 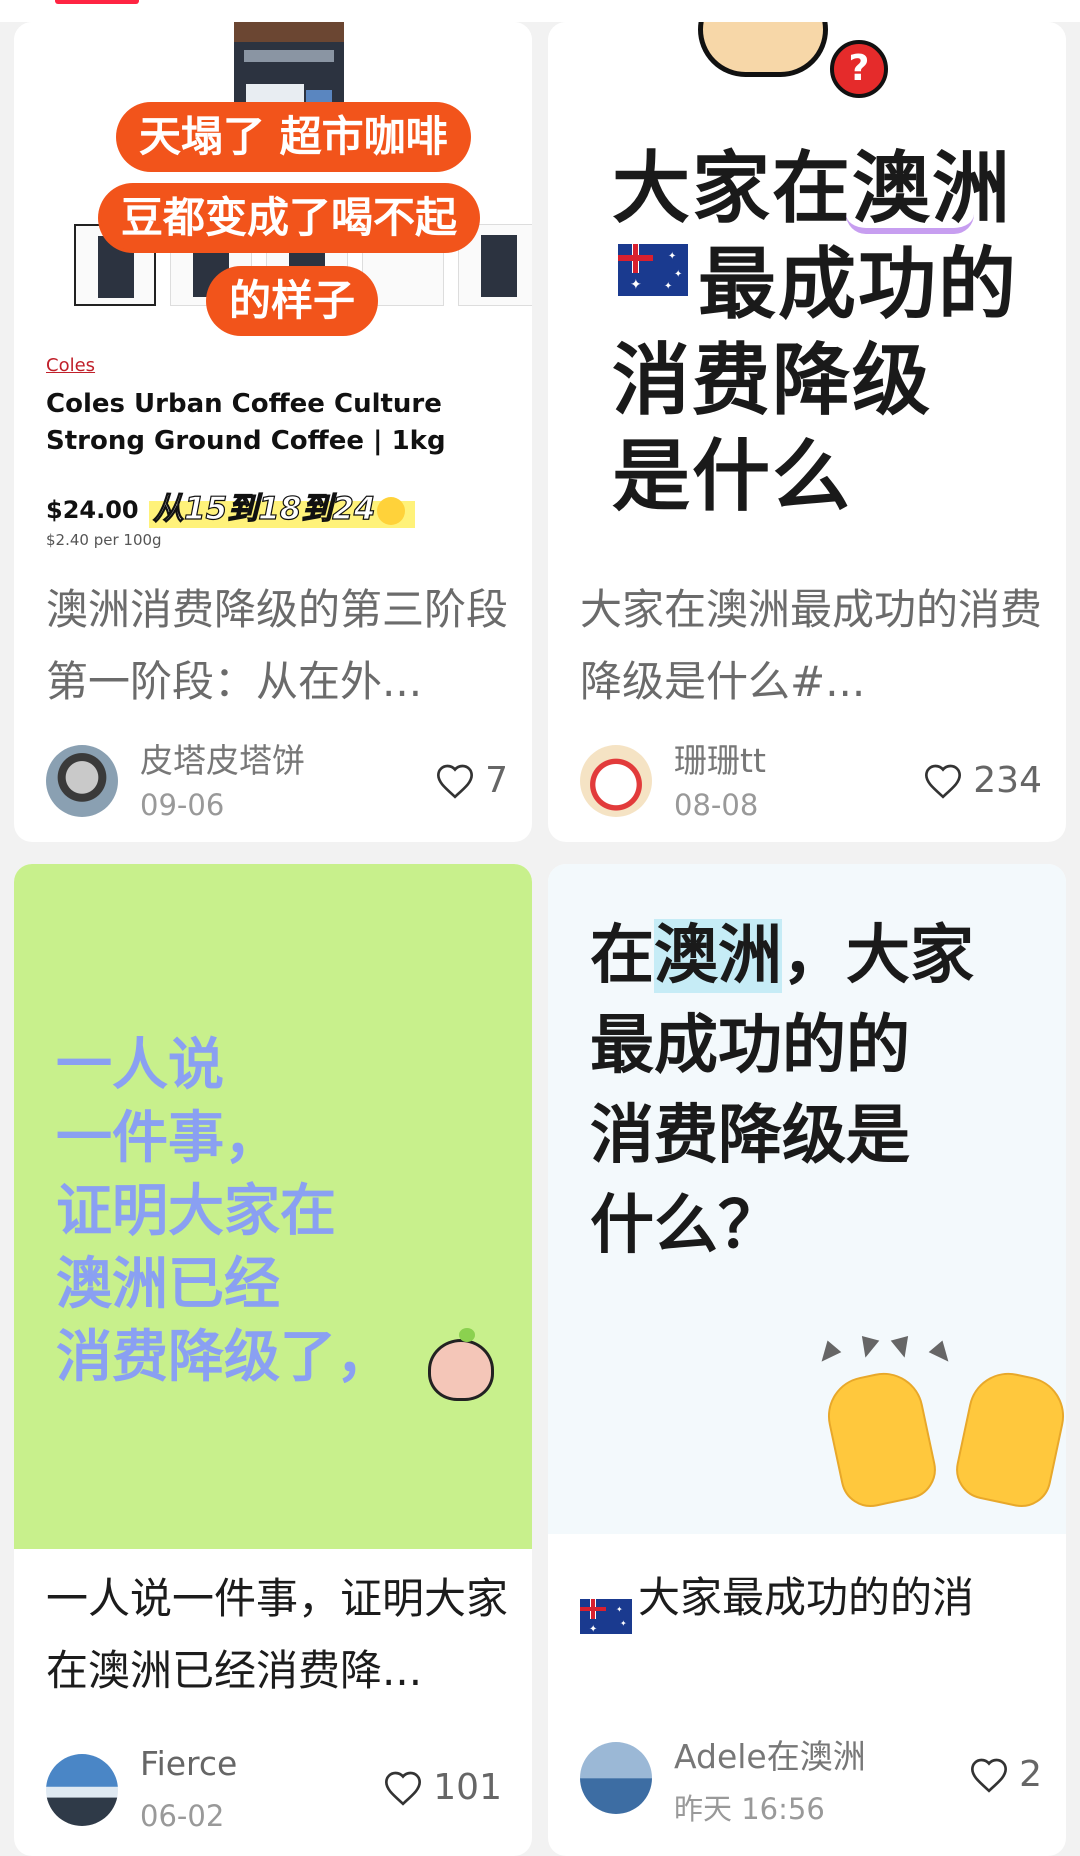 I want to click on like-count: 101, so click(x=467, y=1787).